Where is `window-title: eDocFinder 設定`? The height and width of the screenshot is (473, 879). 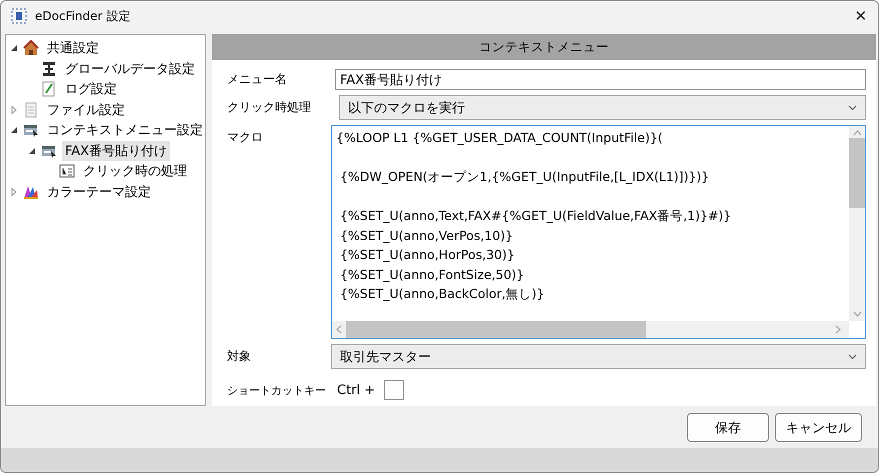 window-title: eDocFinder 設定 is located at coordinates (83, 16).